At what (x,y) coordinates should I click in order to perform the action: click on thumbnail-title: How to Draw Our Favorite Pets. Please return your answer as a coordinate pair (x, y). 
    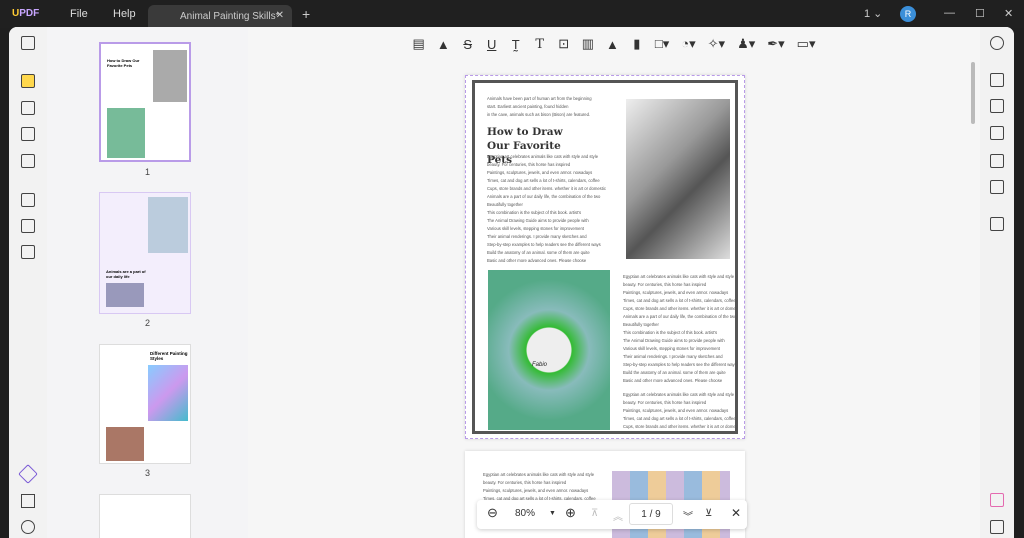
    Looking at the image, I should click on (123, 63).